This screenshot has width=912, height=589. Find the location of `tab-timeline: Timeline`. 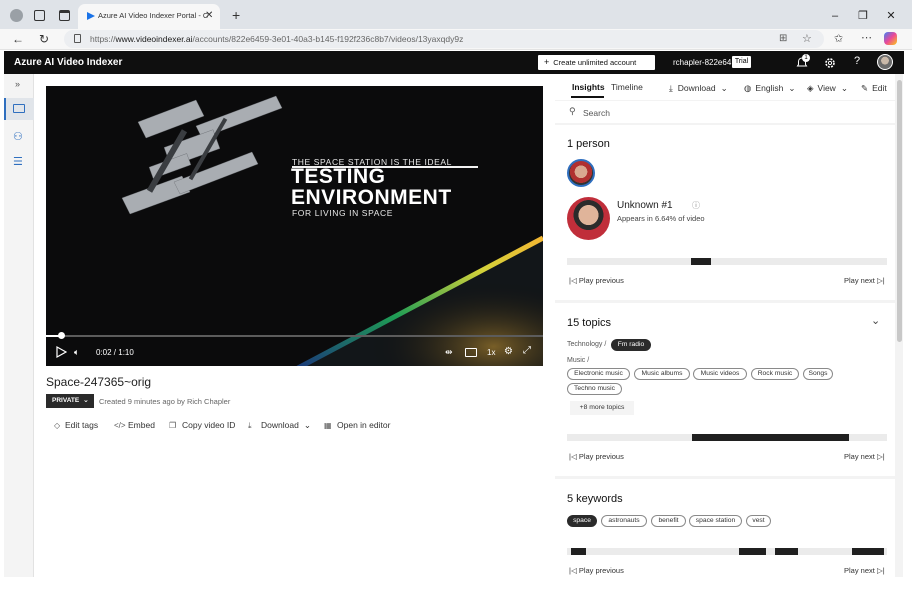

tab-timeline: Timeline is located at coordinates (627, 87).